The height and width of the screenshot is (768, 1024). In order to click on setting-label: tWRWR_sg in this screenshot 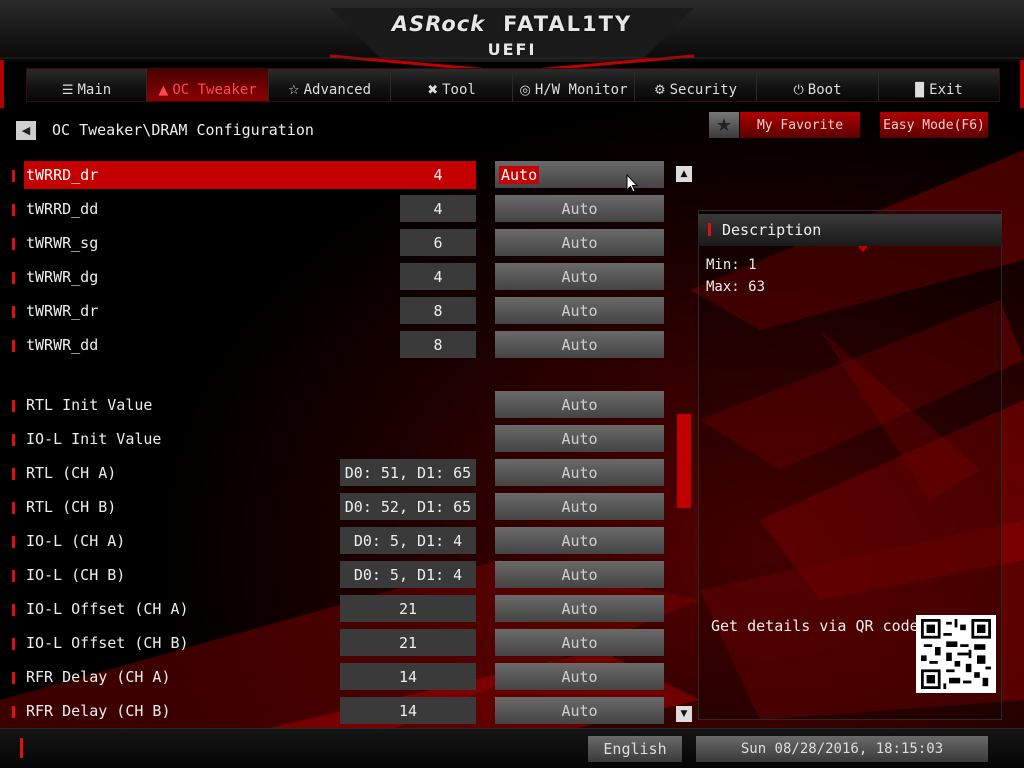, I will do `click(62, 243)`.